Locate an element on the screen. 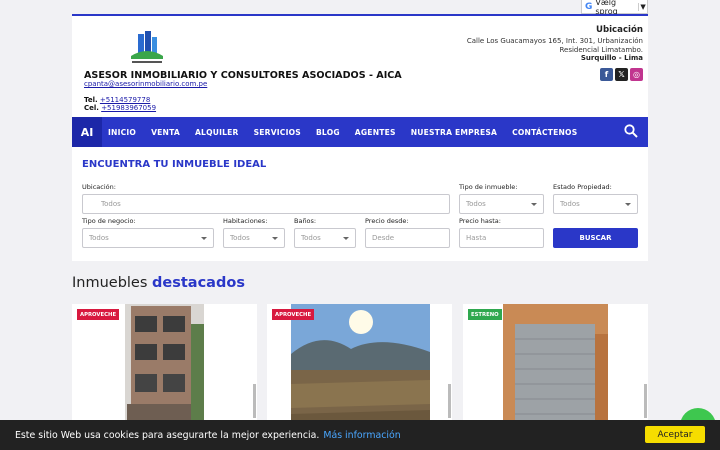  instagram-icon: ◎ is located at coordinates (636, 74).